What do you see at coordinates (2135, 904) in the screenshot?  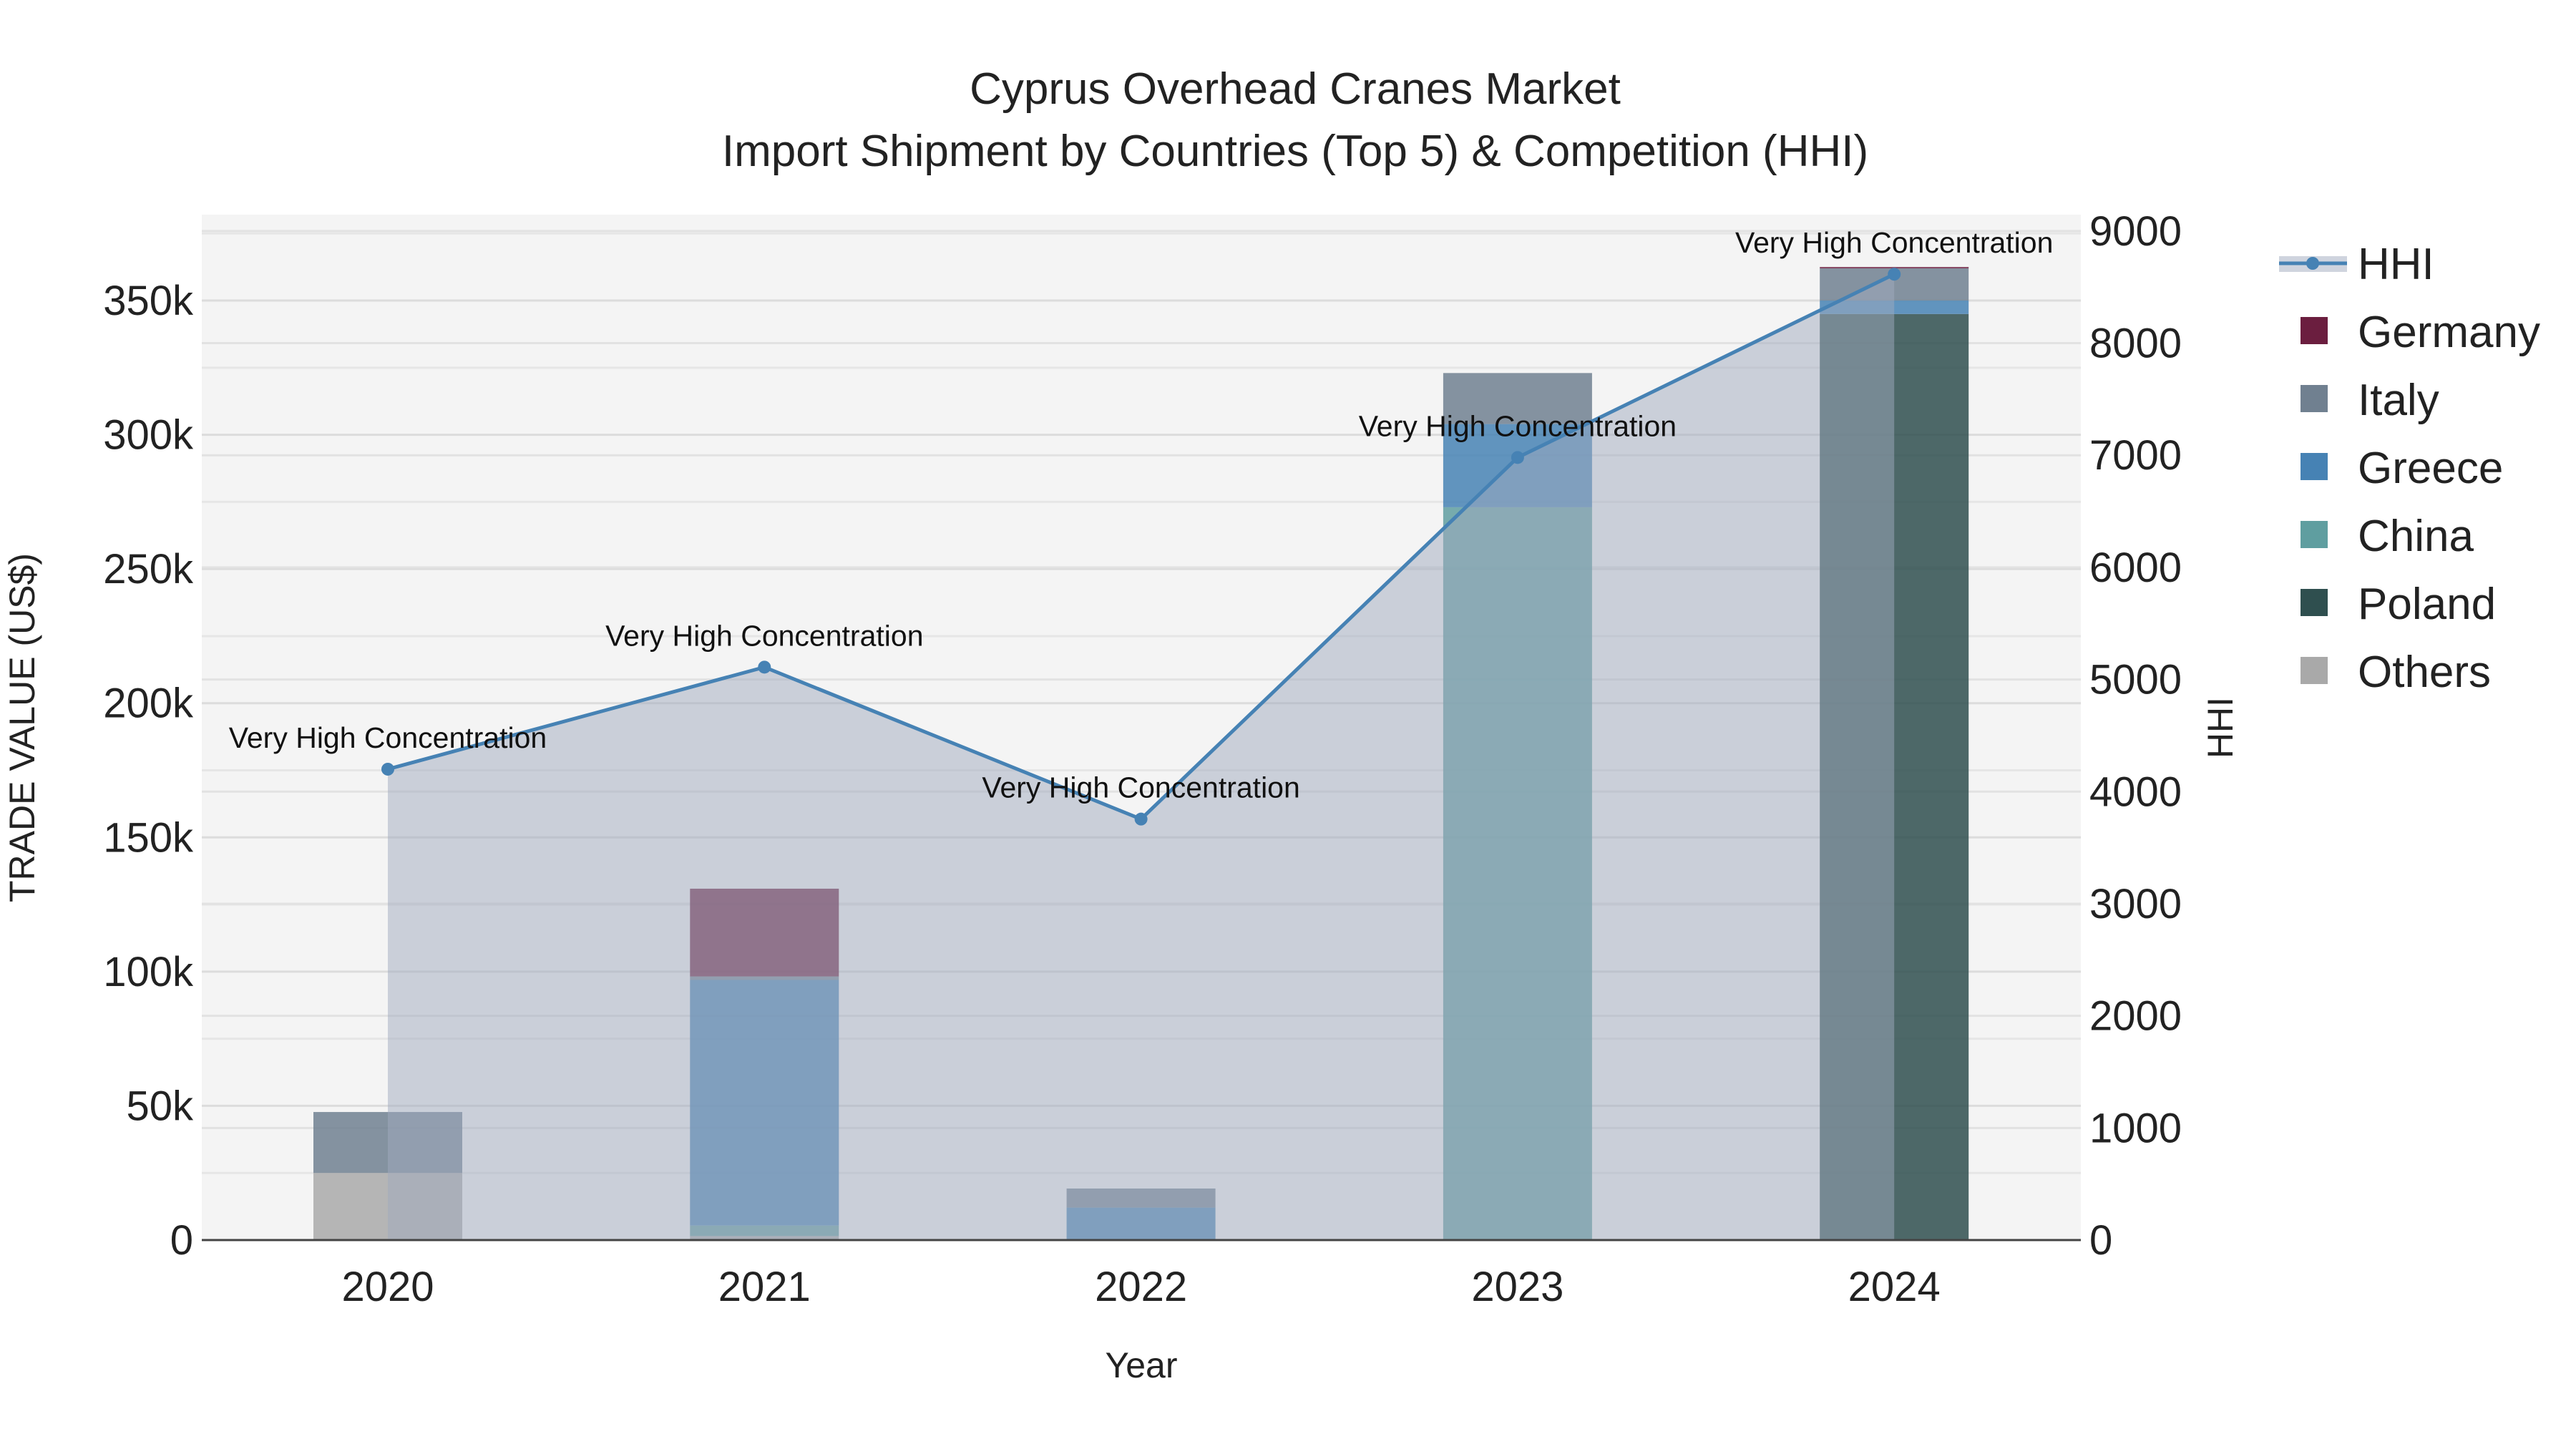 I see `y2-tick-label: 3000` at bounding box center [2135, 904].